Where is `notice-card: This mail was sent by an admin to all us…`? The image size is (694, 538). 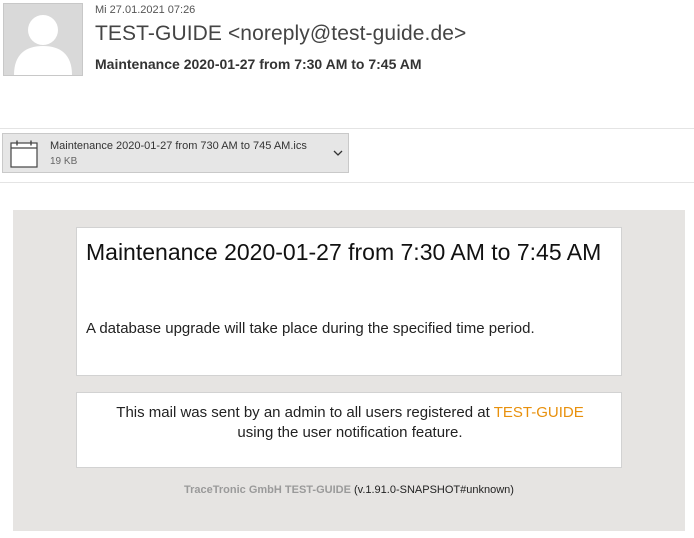 notice-card: This mail was sent by an admin to all us… is located at coordinates (349, 430).